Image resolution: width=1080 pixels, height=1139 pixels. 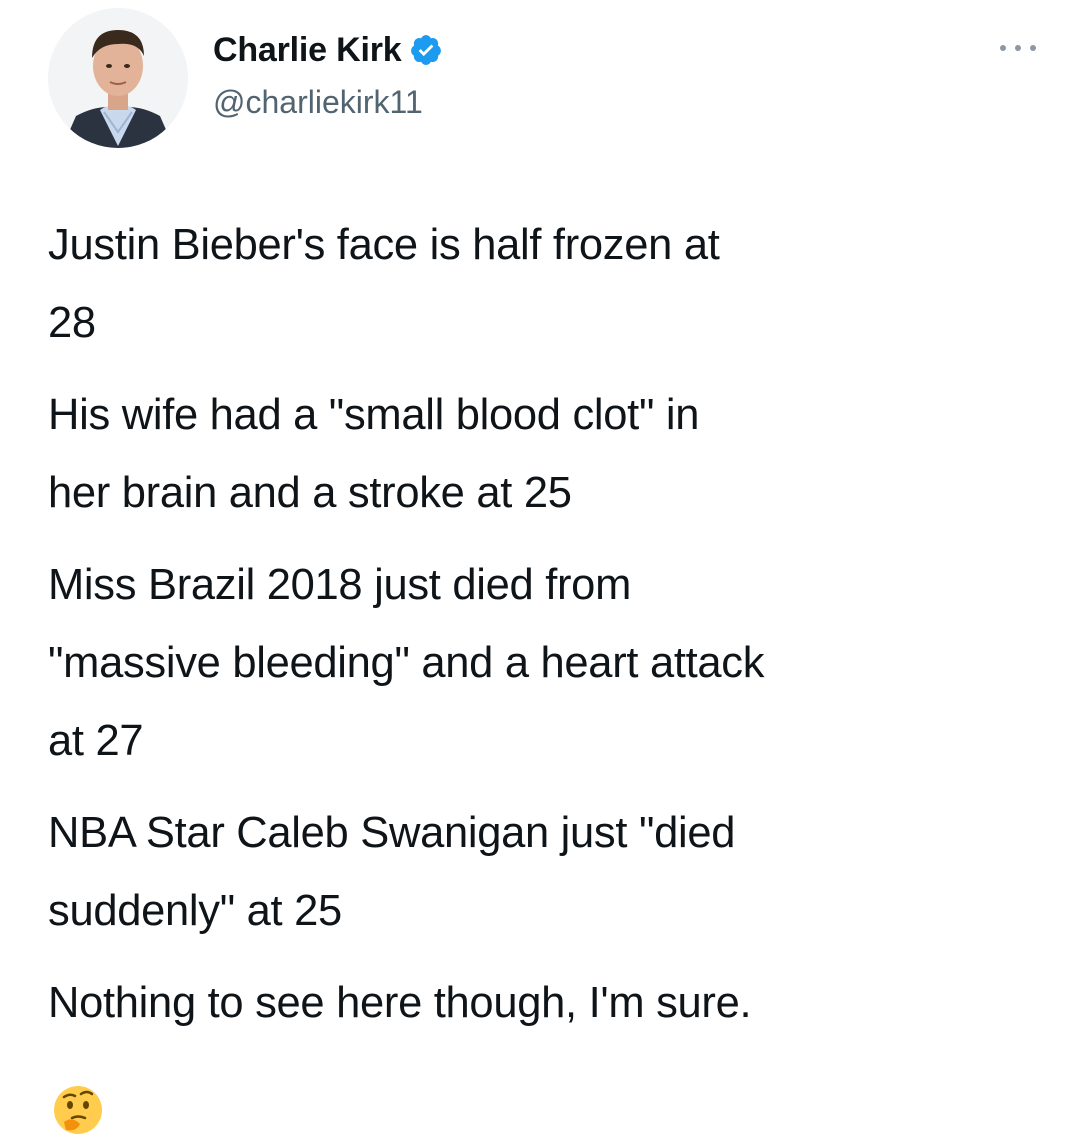 I want to click on display-name: Charlie Kirk, so click(x=307, y=50).